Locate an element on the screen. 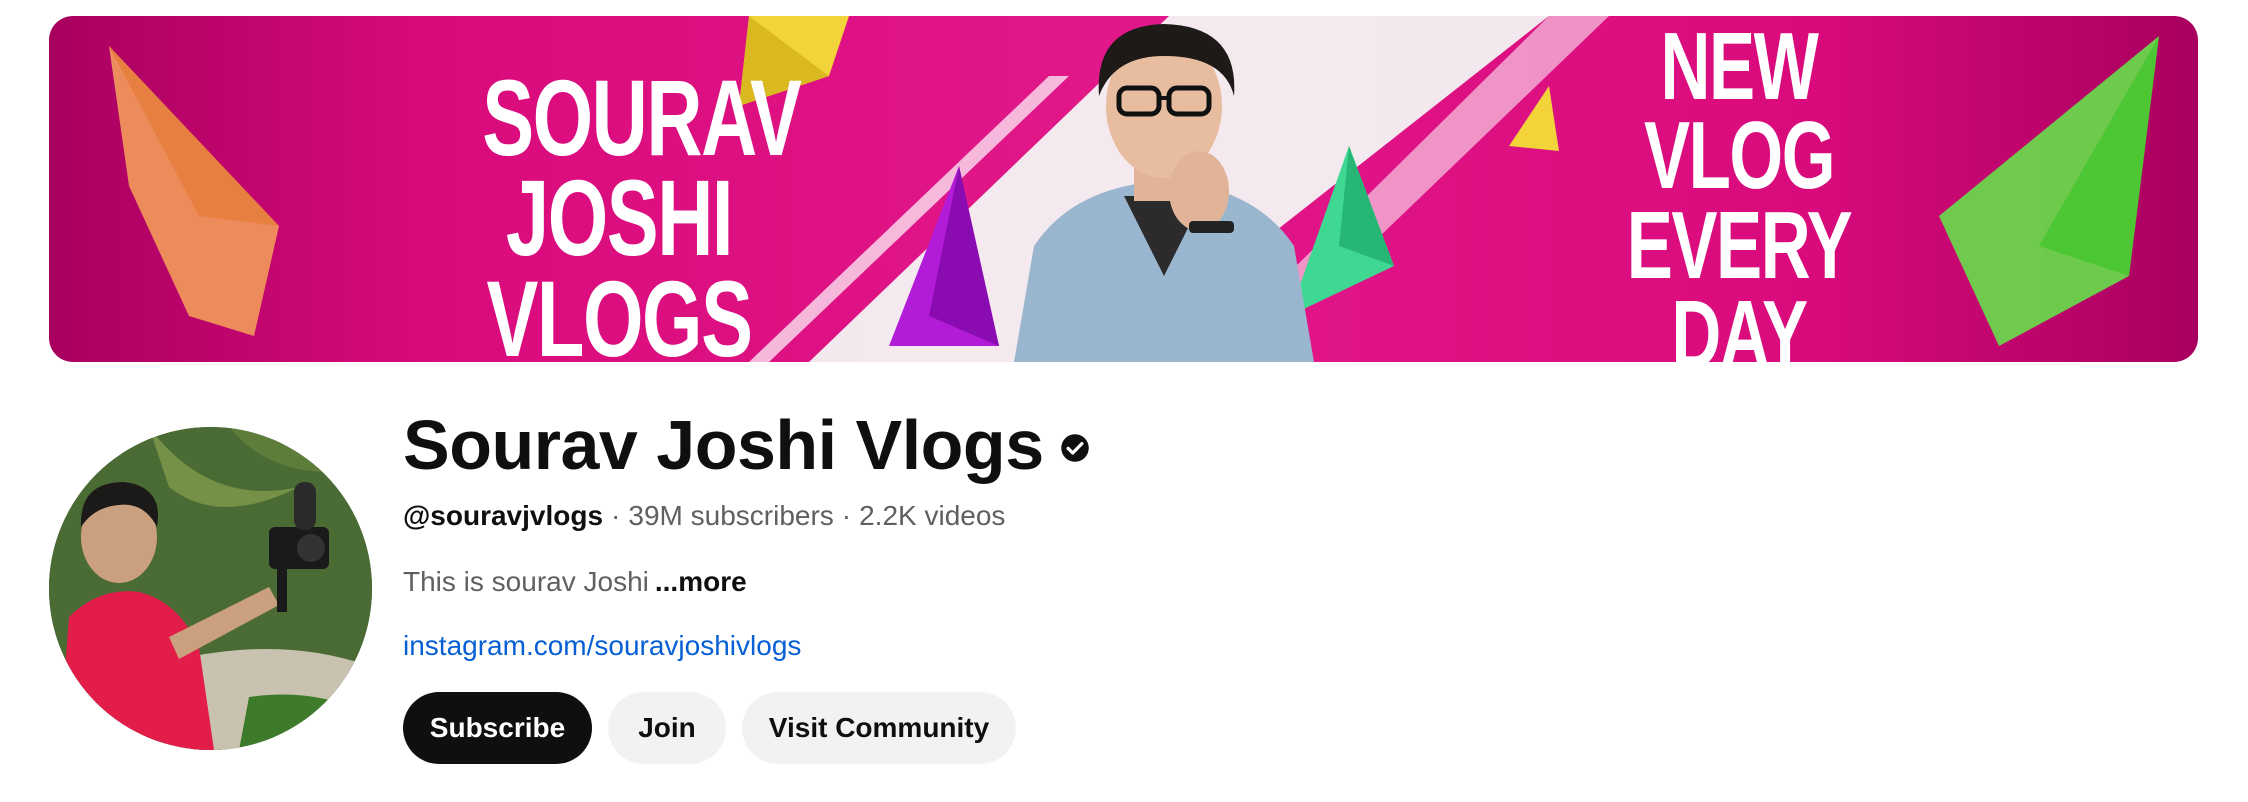 This screenshot has width=2248, height=802. channel-title-row: Sourav Joshi Vlogs is located at coordinates (1003, 445).